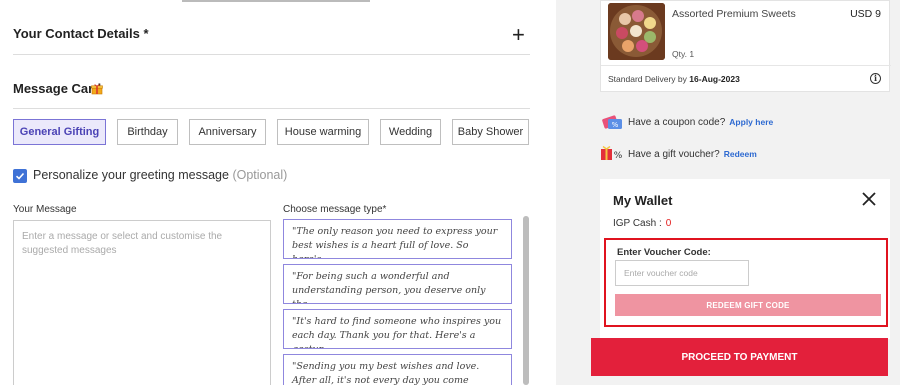  What do you see at coordinates (81, 33) in the screenshot?
I see `contact-details-heading: Your Contact Details *` at bounding box center [81, 33].